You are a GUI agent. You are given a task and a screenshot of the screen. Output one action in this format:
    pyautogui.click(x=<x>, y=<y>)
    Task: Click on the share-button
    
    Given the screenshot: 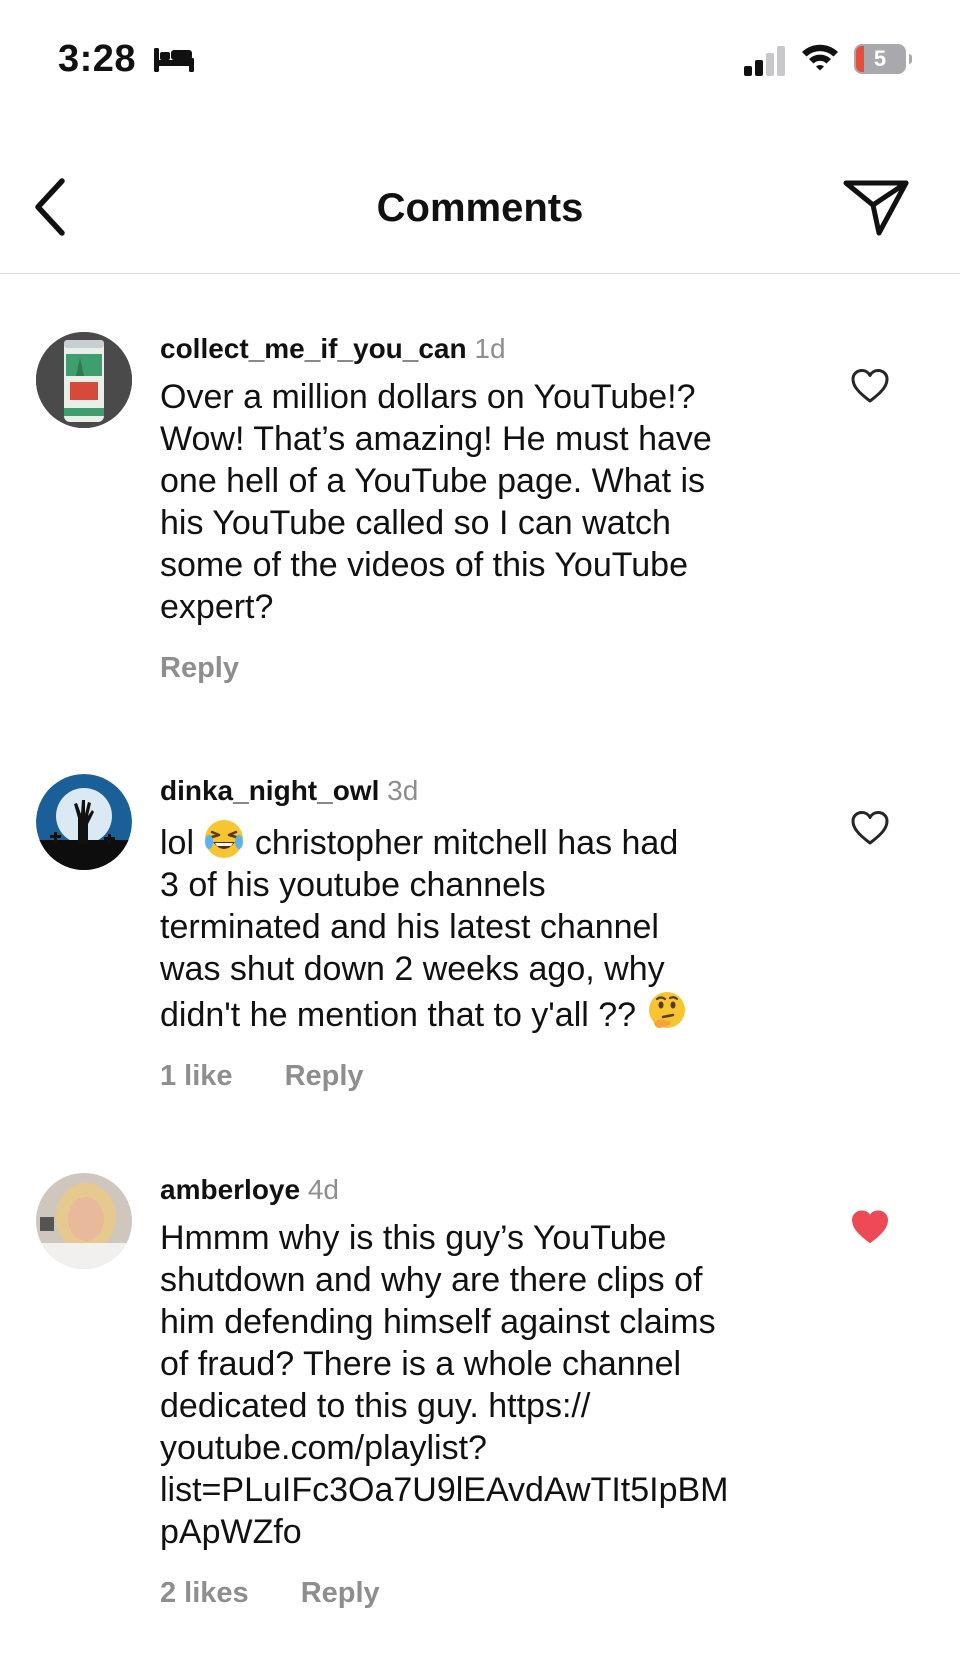 What is the action you would take?
    pyautogui.click(x=876, y=207)
    